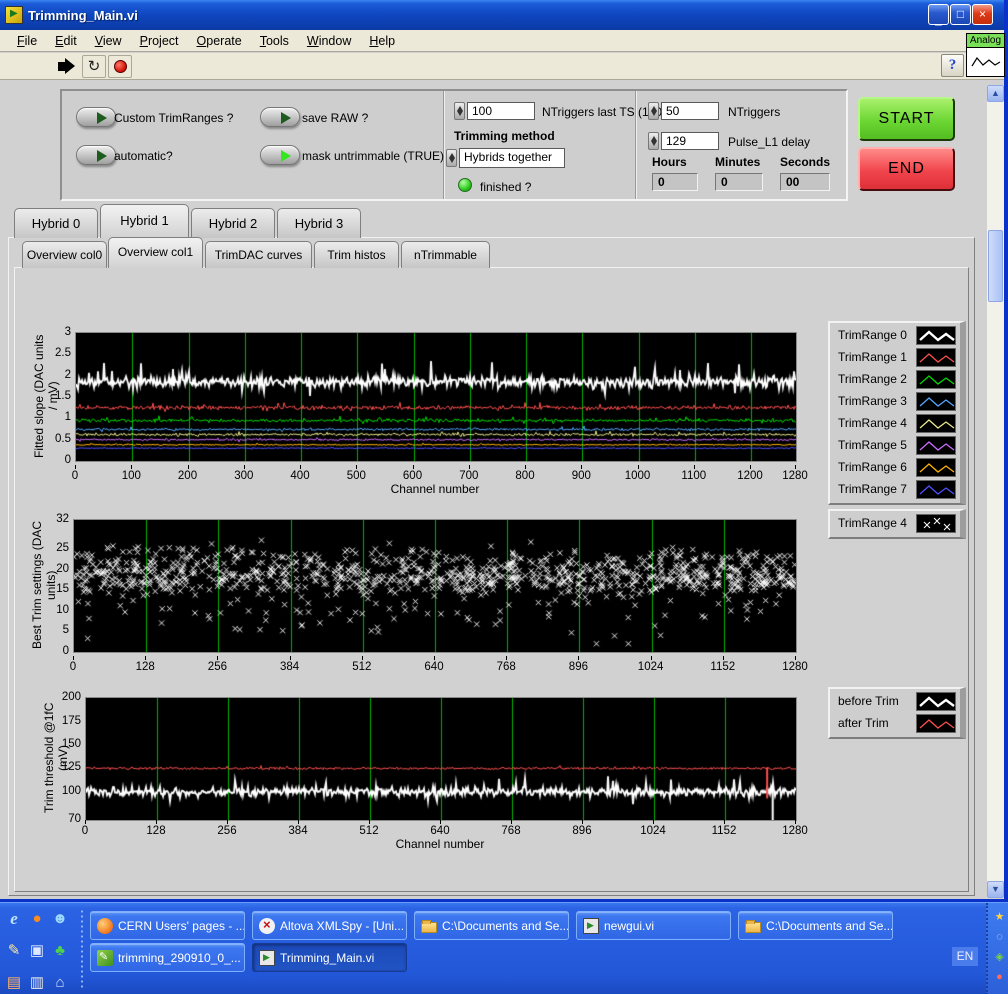  I want to click on run-continuous-button: ↻, so click(94, 66).